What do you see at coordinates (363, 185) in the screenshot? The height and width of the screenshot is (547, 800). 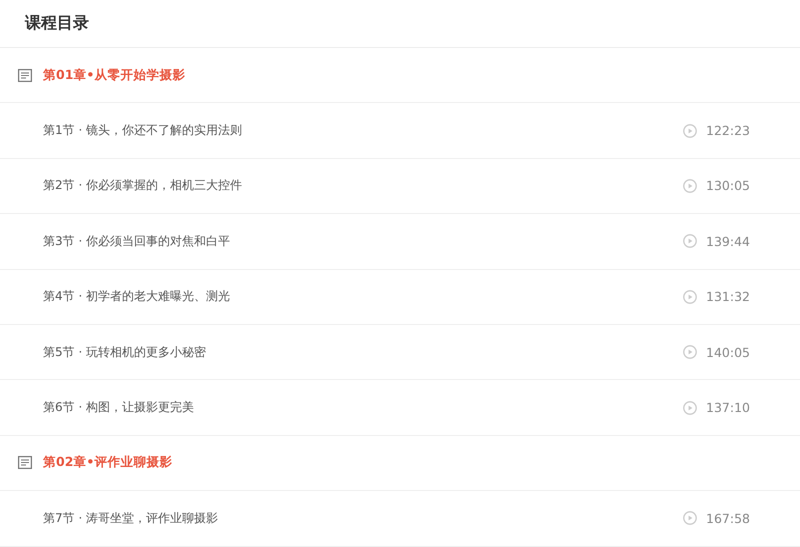 I see `lesson-title: 第2节 · 你必须掌握的，相机三大控件` at bounding box center [363, 185].